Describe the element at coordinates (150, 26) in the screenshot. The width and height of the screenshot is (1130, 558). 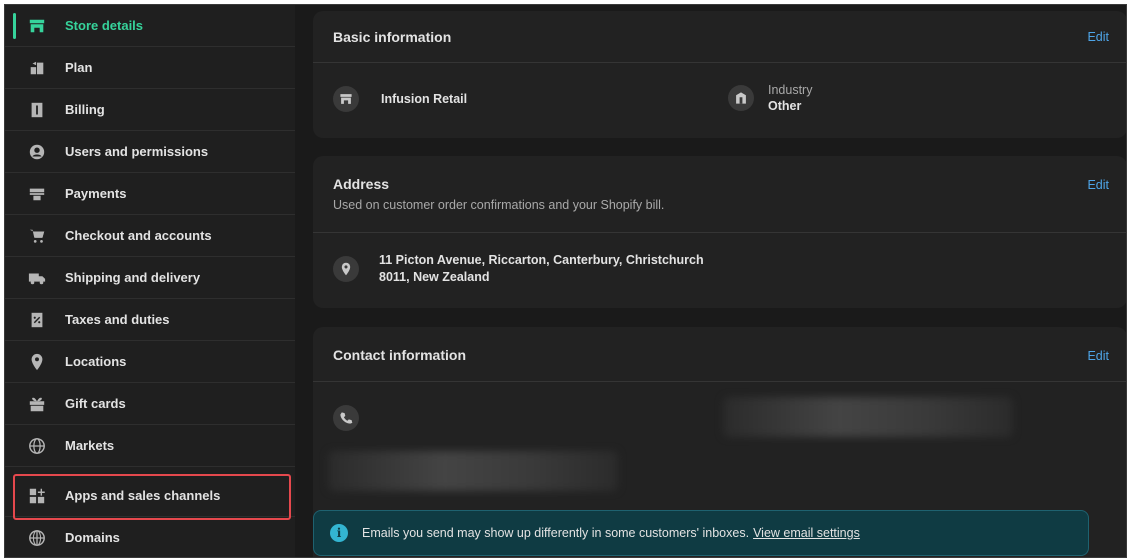
I see `sidebar-item-store-details: Store details` at that location.